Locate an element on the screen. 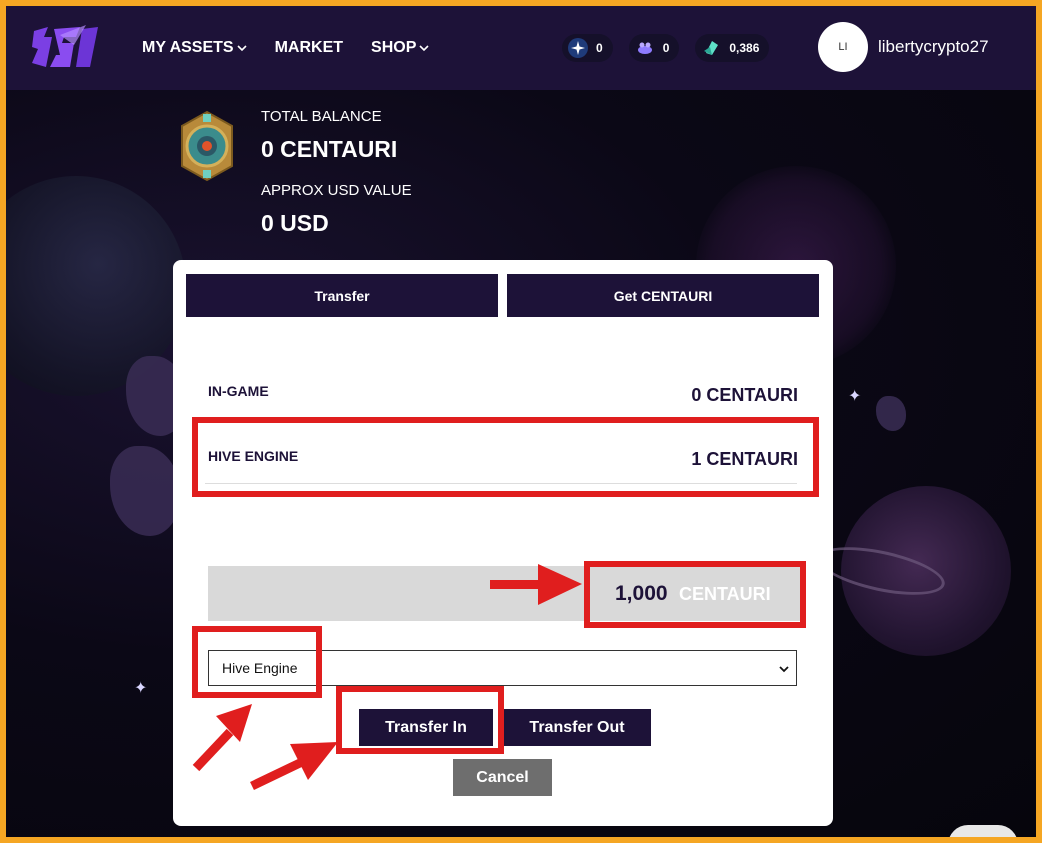 The height and width of the screenshot is (843, 1042). main-nav: MY ASSETS MARKET SHOP is located at coordinates (285, 48).